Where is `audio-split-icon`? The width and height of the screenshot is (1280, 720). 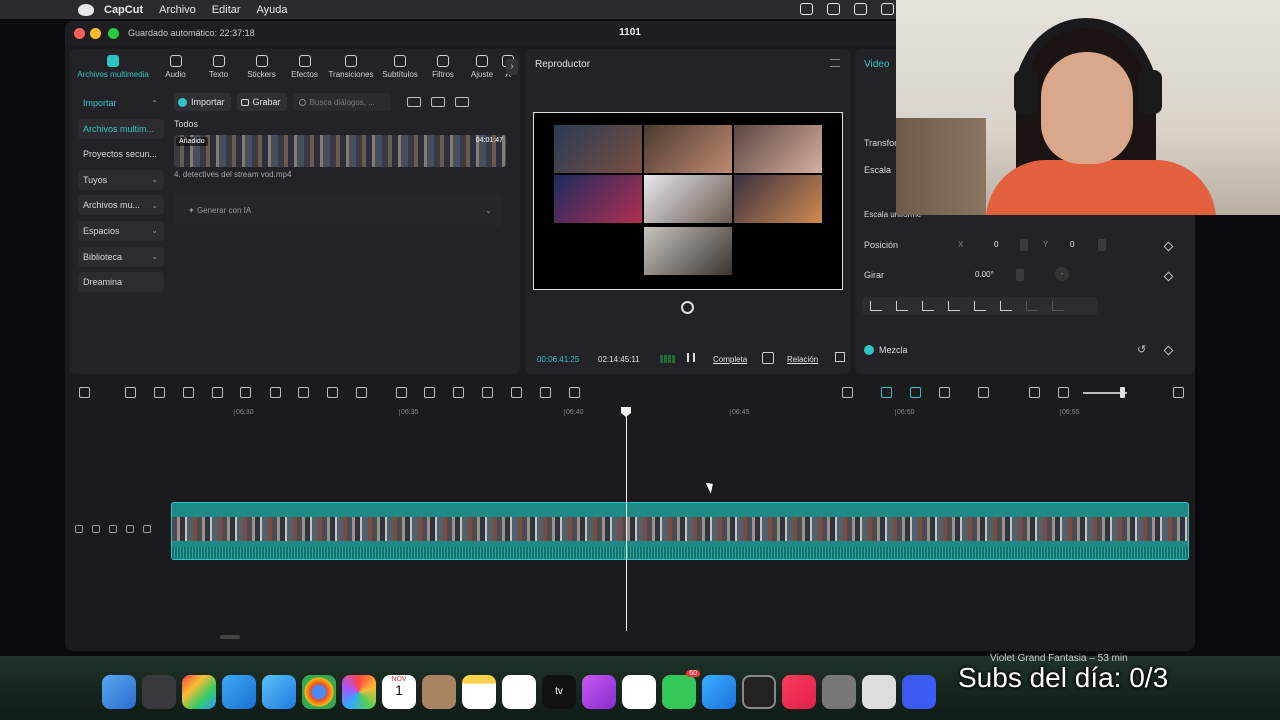
audio-split-icon is located at coordinates (574, 392).